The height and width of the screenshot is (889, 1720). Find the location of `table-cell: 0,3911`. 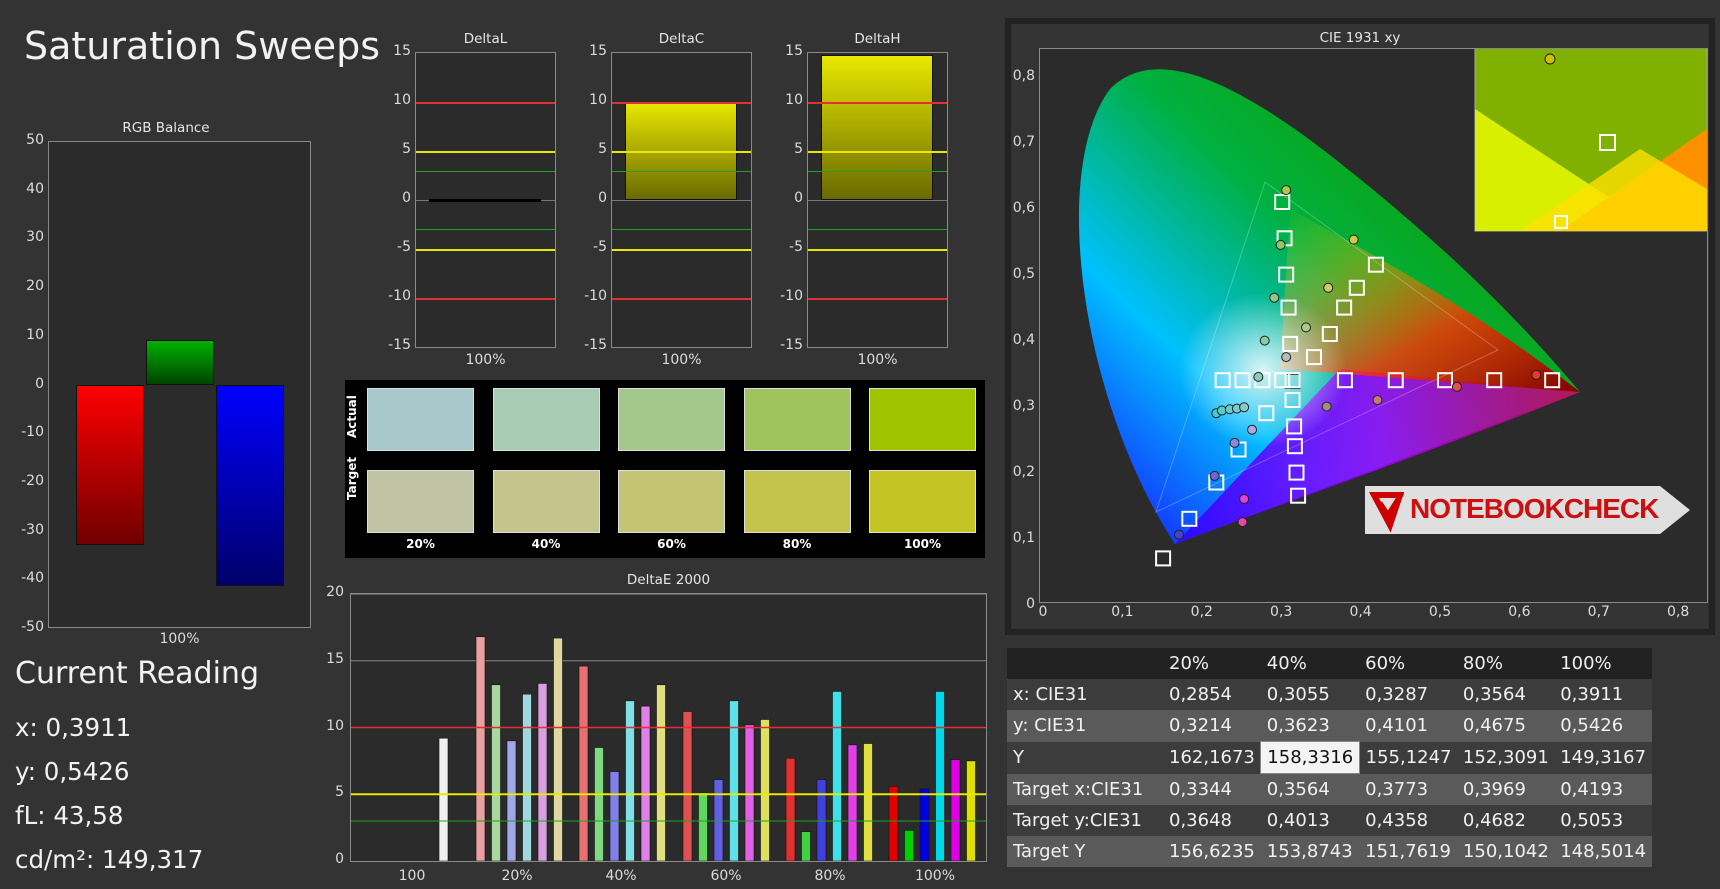

table-cell: 0,3911 is located at coordinates (1603, 694).